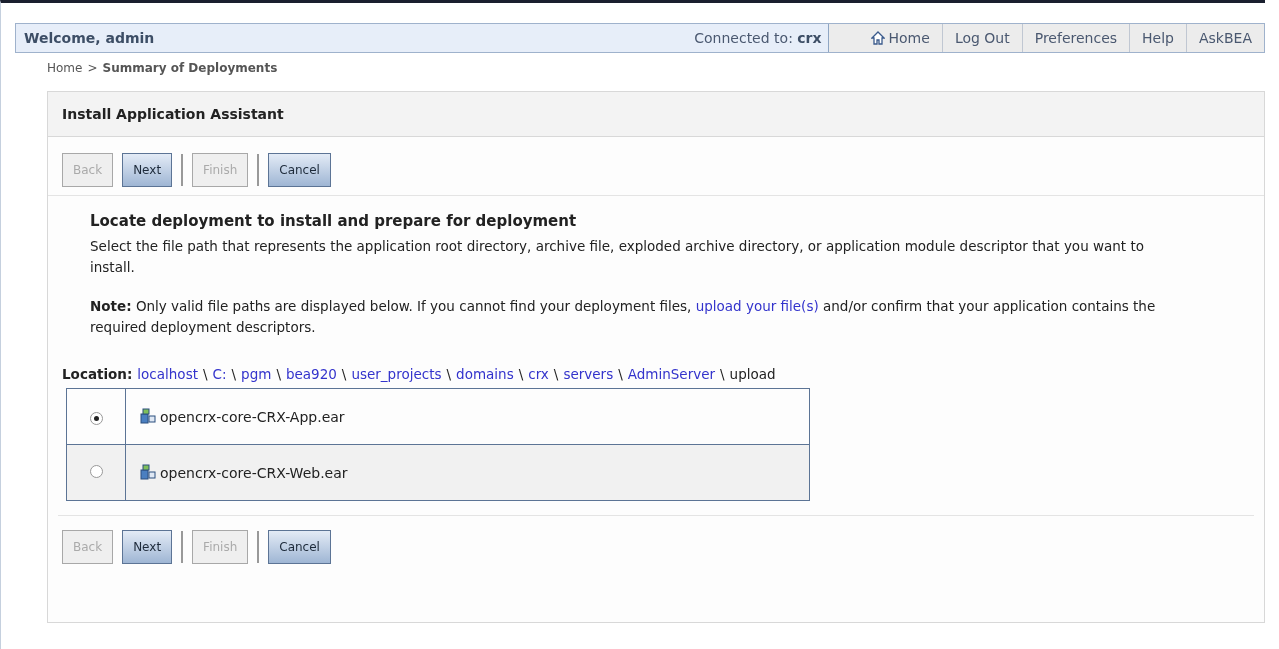 Image resolution: width=1279 pixels, height=649 pixels. Describe the element at coordinates (97, 374) in the screenshot. I see `location-label: Location:` at that location.